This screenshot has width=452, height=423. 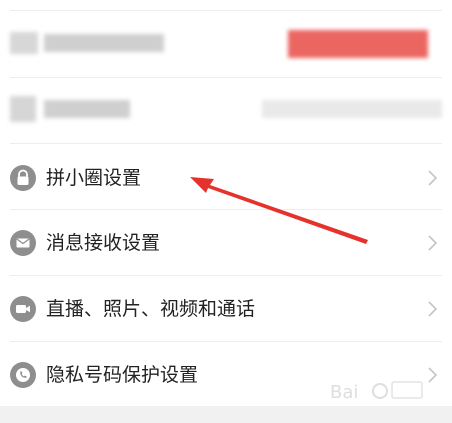 What do you see at coordinates (378, 392) in the screenshot?
I see `baidu-watermark: Bai` at bounding box center [378, 392].